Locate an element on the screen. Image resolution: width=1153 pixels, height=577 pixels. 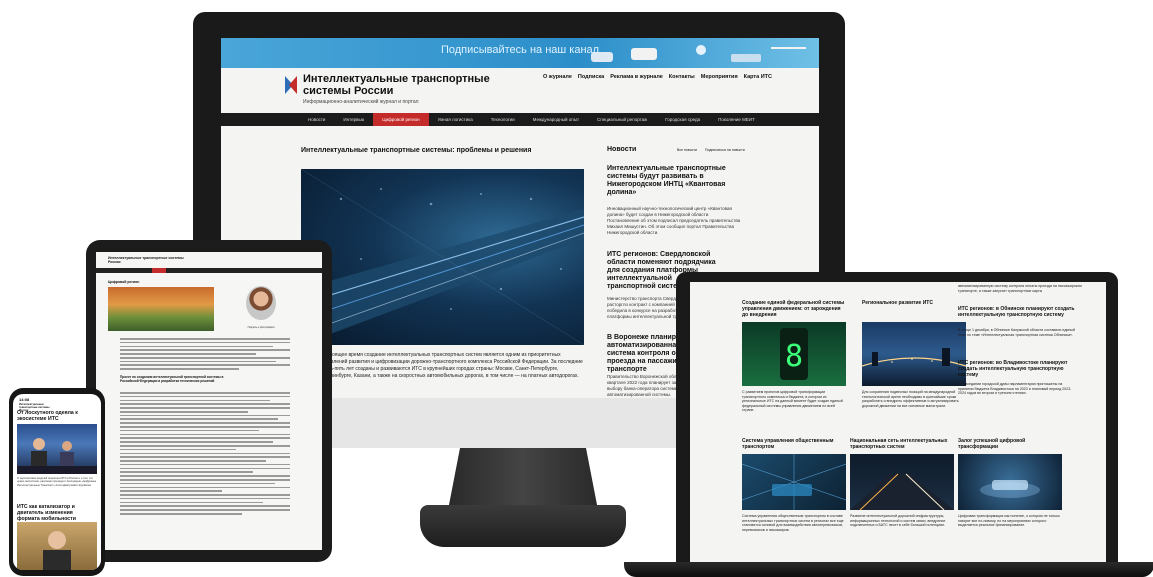
top-nav-events: Мероприятия is located at coordinates (719, 77).